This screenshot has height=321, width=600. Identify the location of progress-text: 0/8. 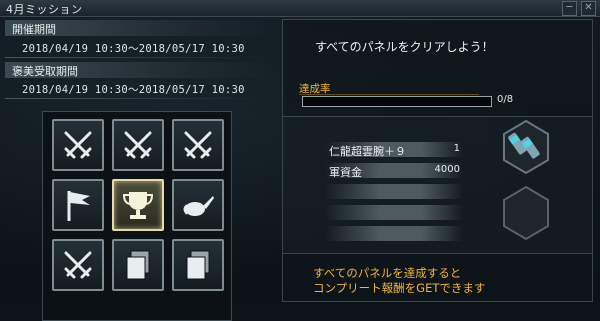
(505, 99).